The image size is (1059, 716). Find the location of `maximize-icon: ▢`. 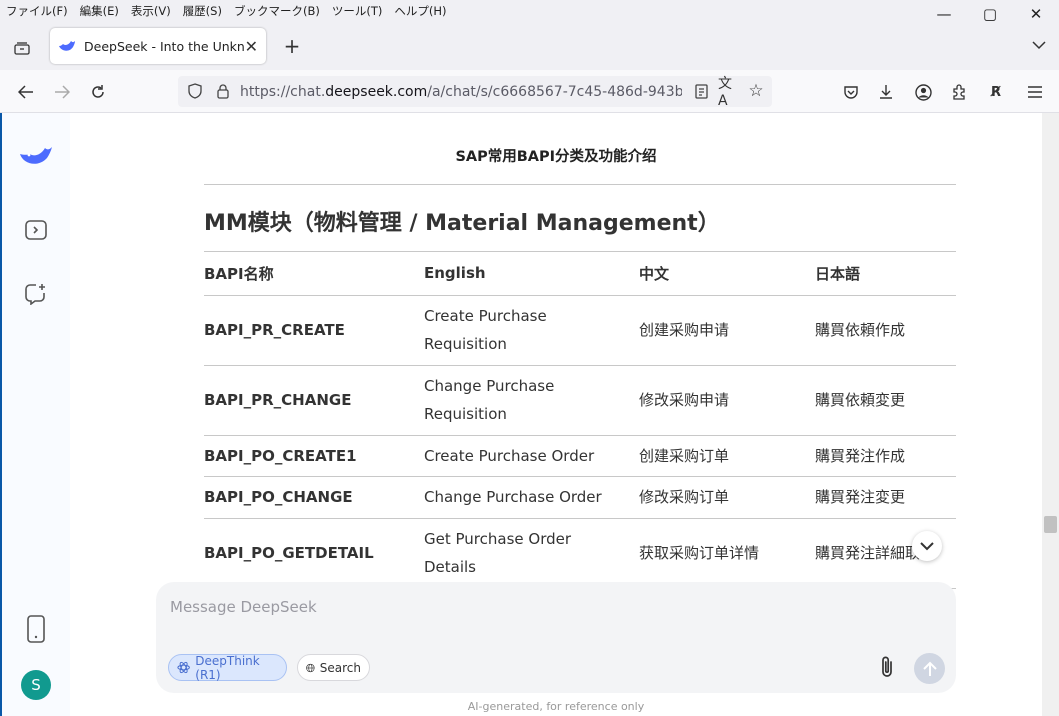

maximize-icon: ▢ is located at coordinates (990, 14).